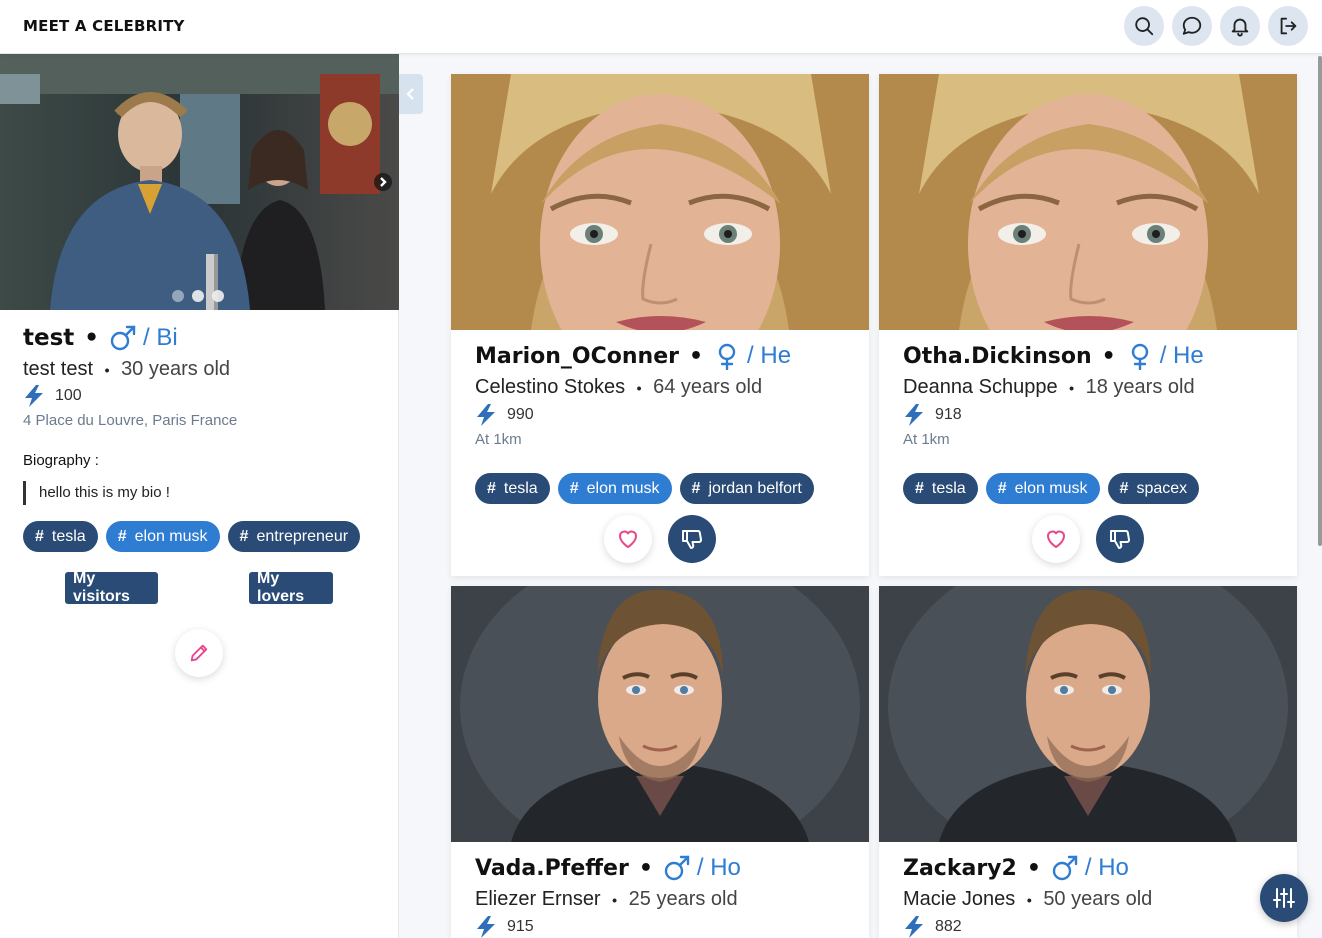  I want to click on card-tags: # tesla # elon musk # jordan belfort, so click(644, 488).